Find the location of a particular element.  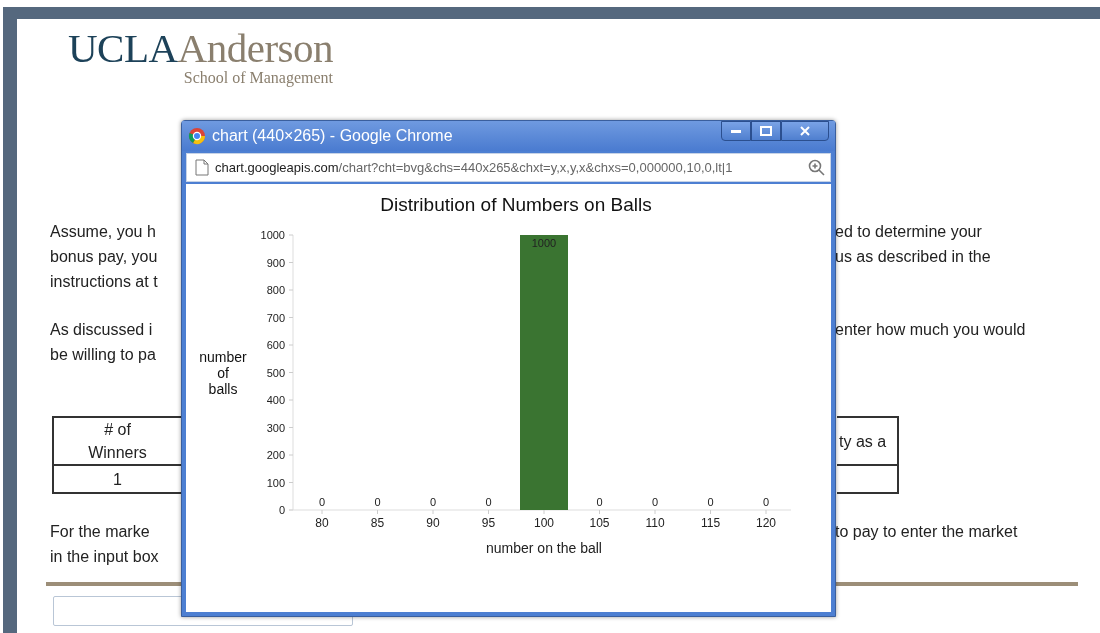

paragraph-text: us as described in the is located at coordinates (913, 256).